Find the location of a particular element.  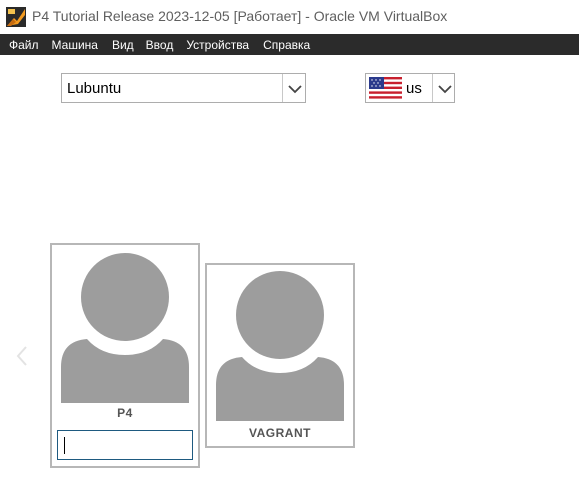

user-name-vagrant: VAGRANT is located at coordinates (280, 433).